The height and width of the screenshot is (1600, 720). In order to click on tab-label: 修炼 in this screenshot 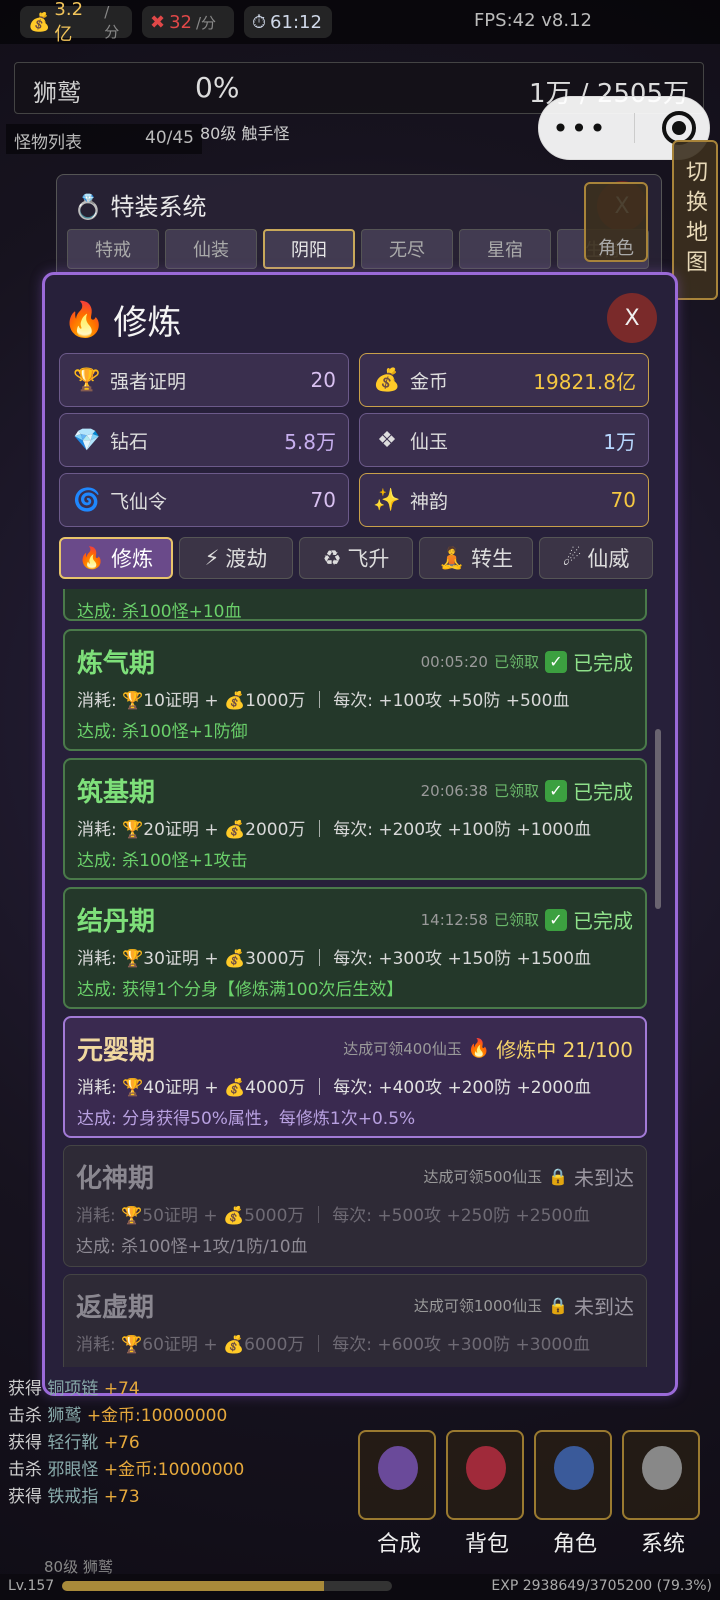, I will do `click(132, 559)`.